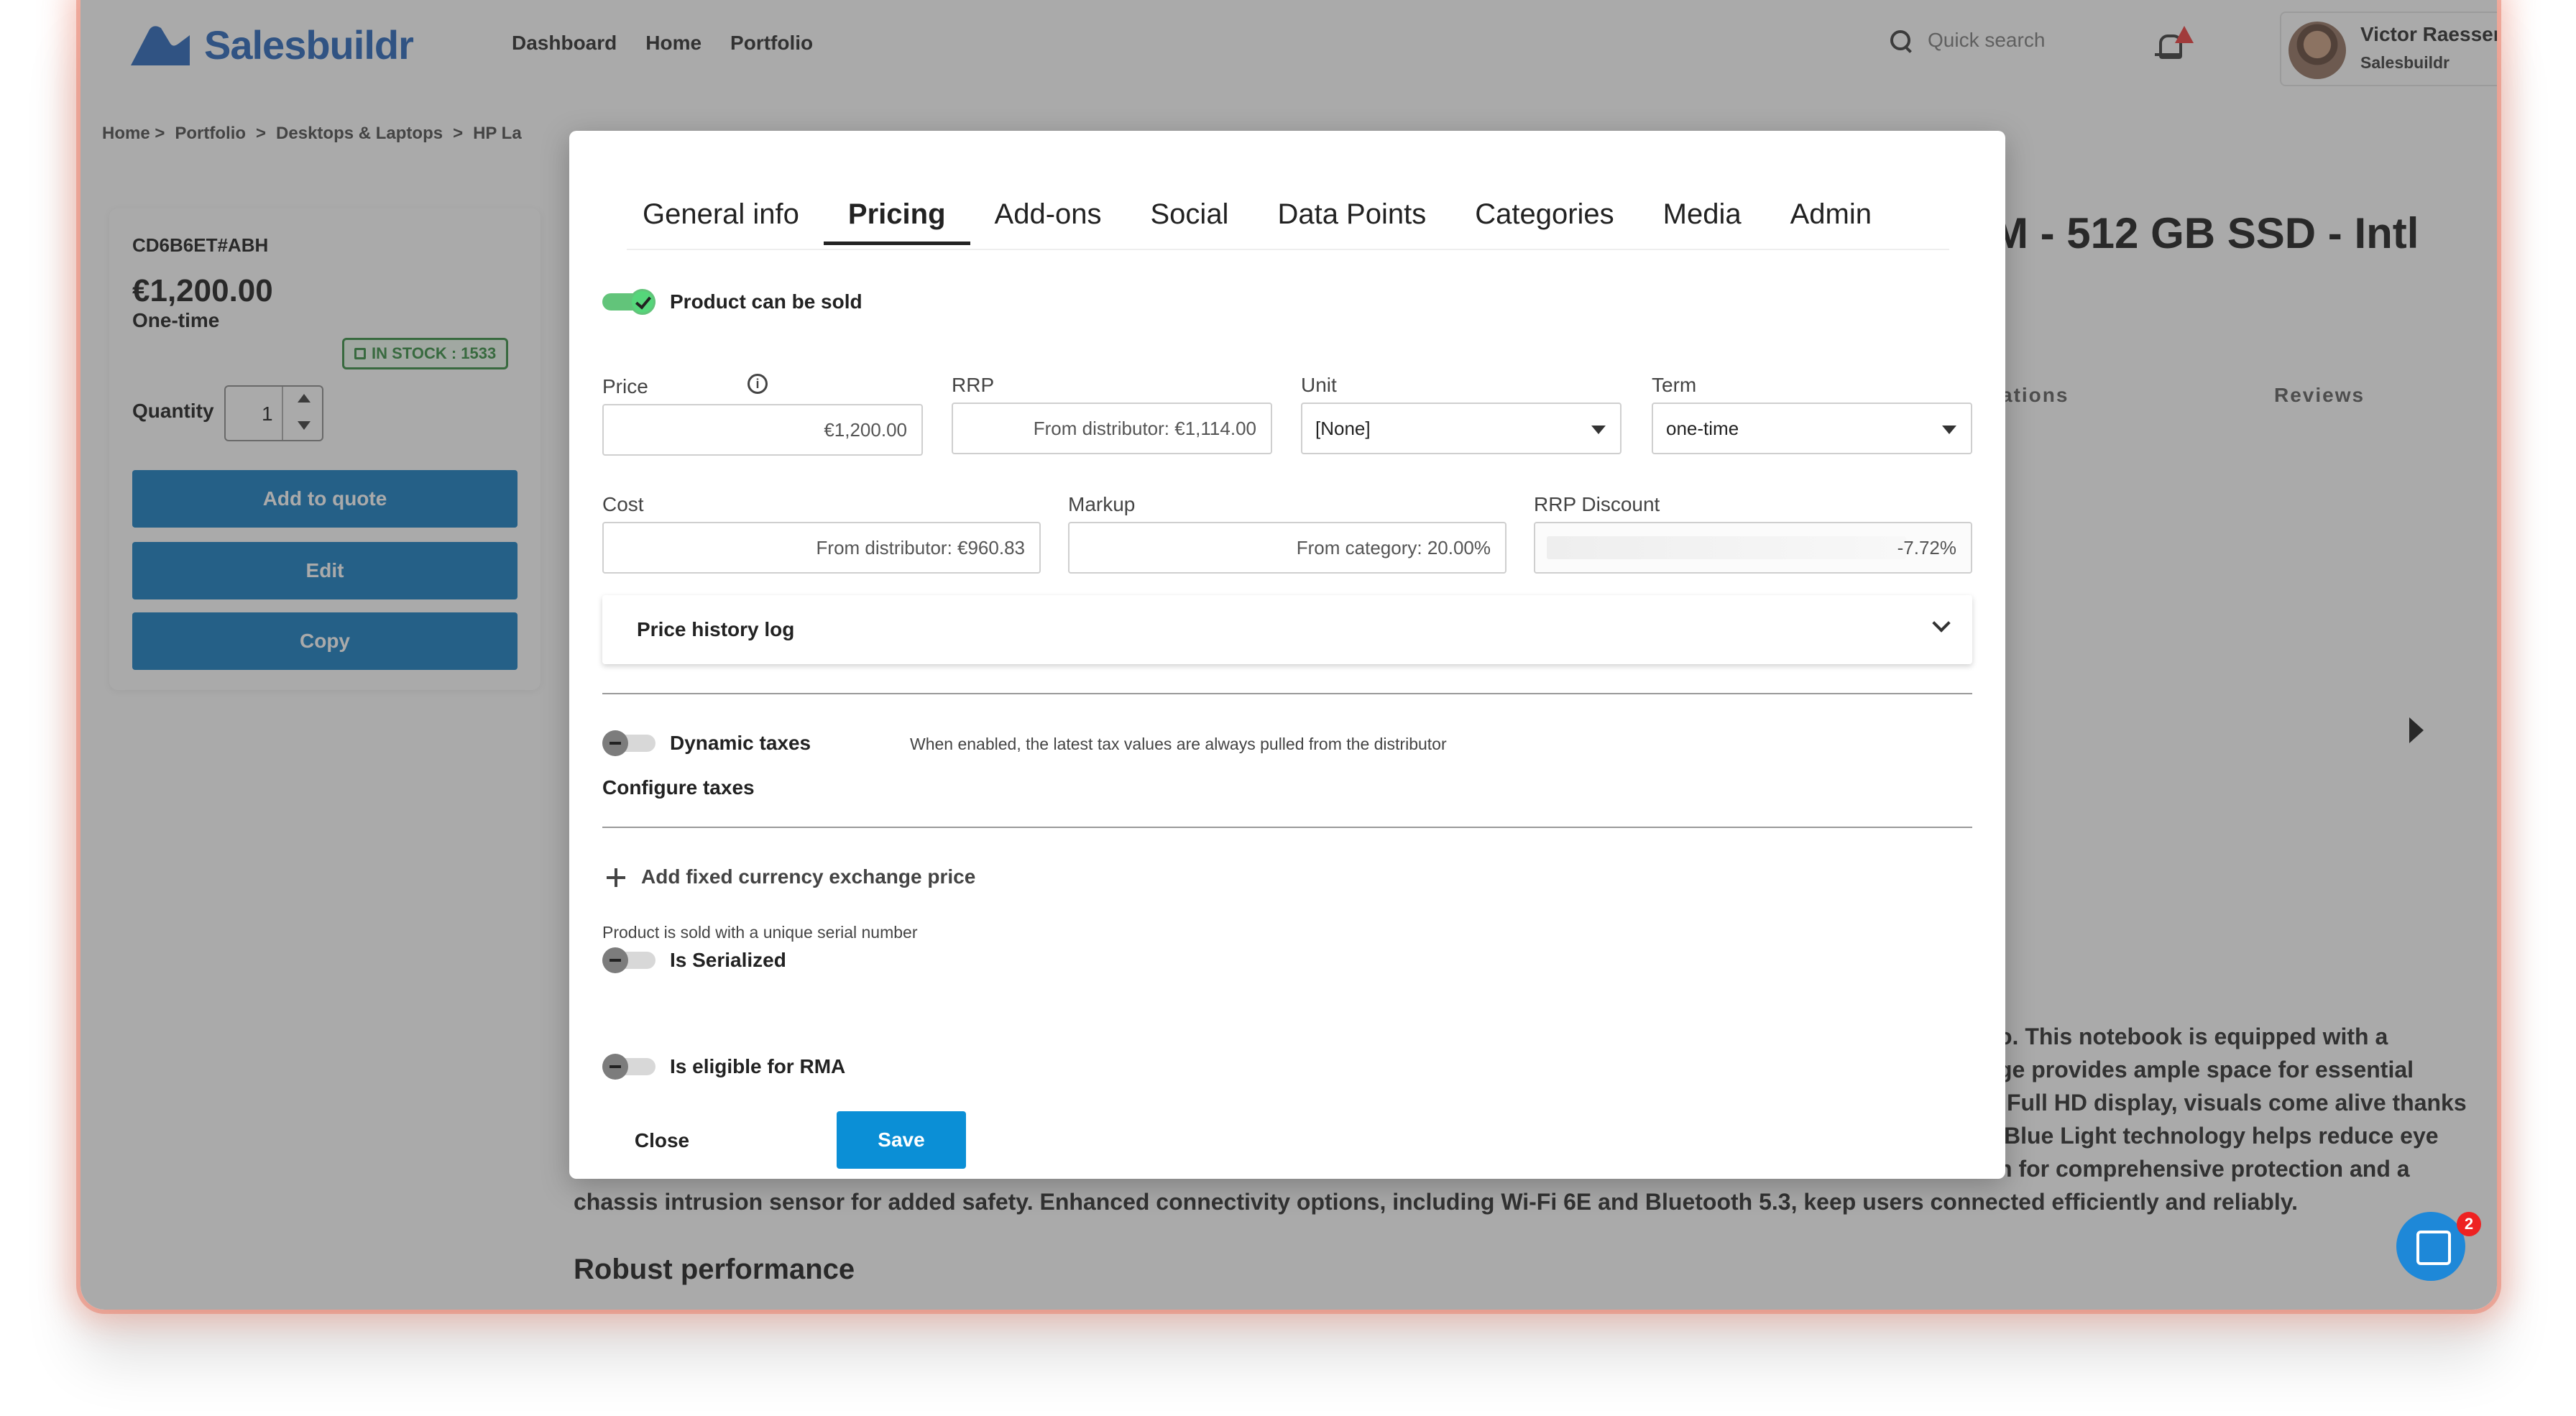 The height and width of the screenshot is (1416, 2576). I want to click on add-currency-price-button: Add fixed currency exchange price, so click(808, 876).